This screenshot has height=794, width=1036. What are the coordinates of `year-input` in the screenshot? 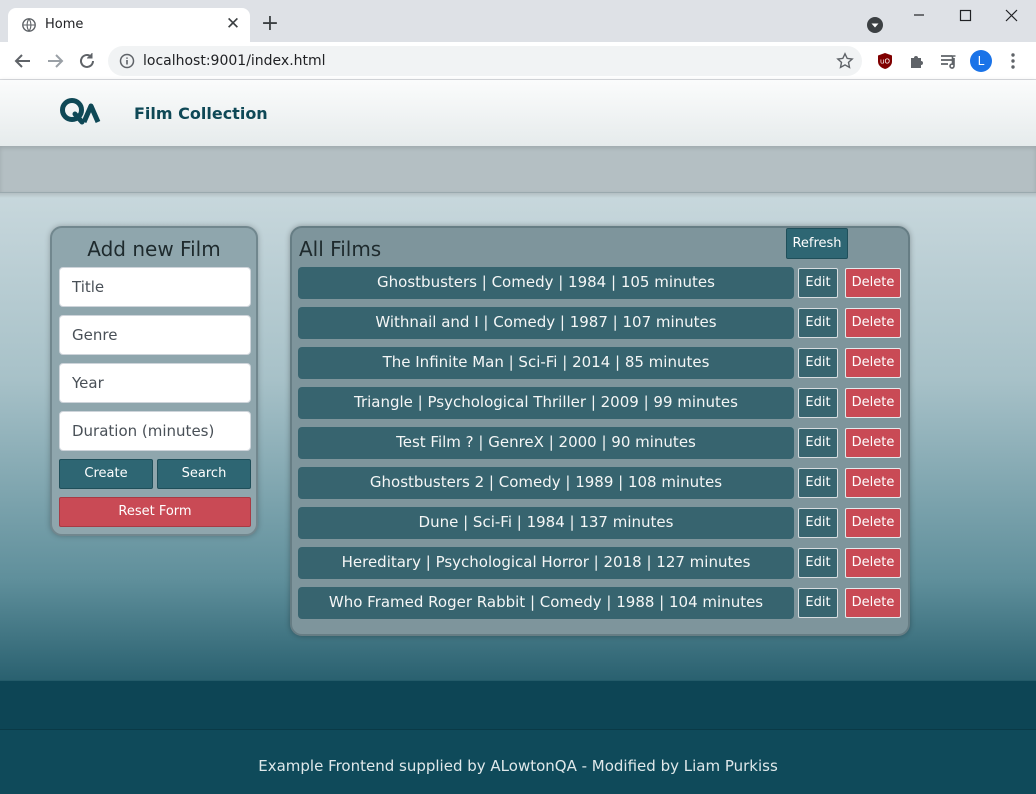 It's located at (155, 383).